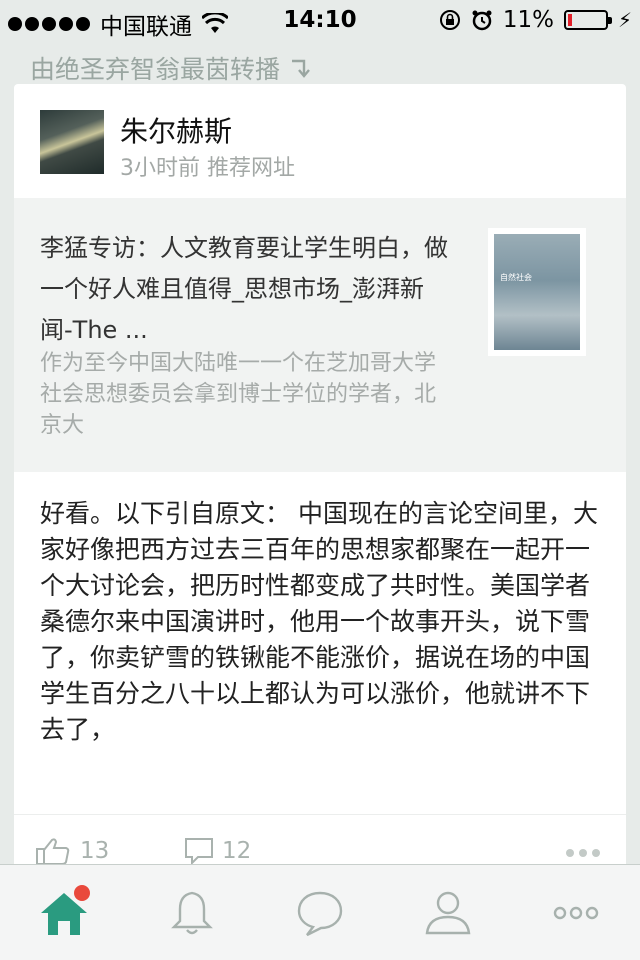 Image resolution: width=640 pixels, height=960 pixels. Describe the element at coordinates (217, 851) in the screenshot. I see `comment-button: 12` at that location.